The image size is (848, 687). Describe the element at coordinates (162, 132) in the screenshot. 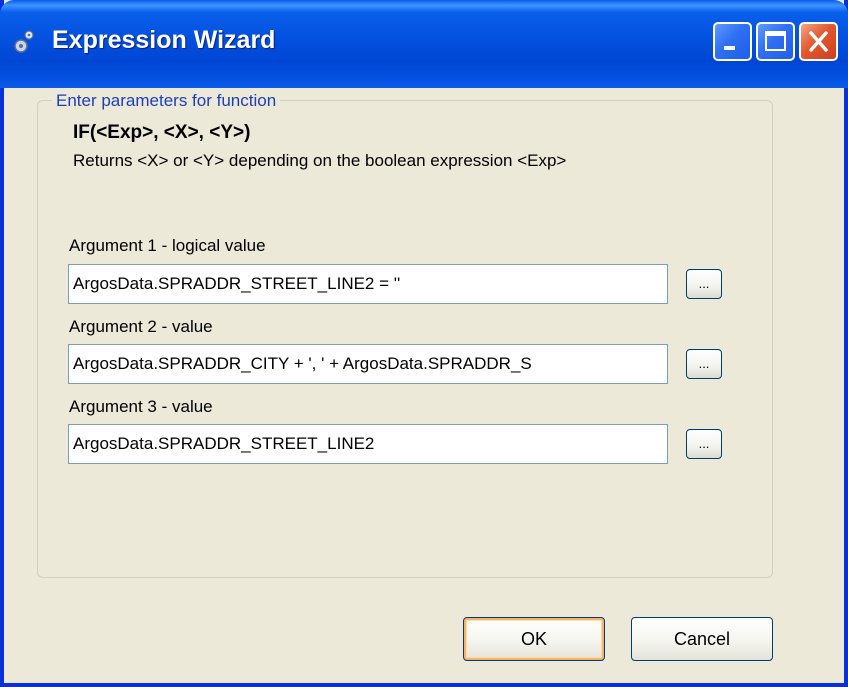

I see `function-signature: IF(<Exp>, <X>, <Y>)` at that location.